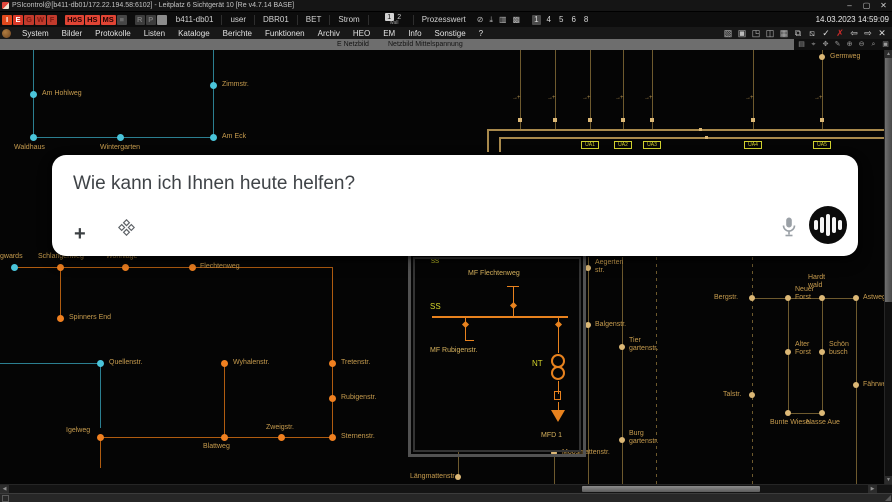 The width and height of the screenshot is (892, 502). Describe the element at coordinates (75, 19) in the screenshot. I see `voltage-level-hös: HöS` at that location.